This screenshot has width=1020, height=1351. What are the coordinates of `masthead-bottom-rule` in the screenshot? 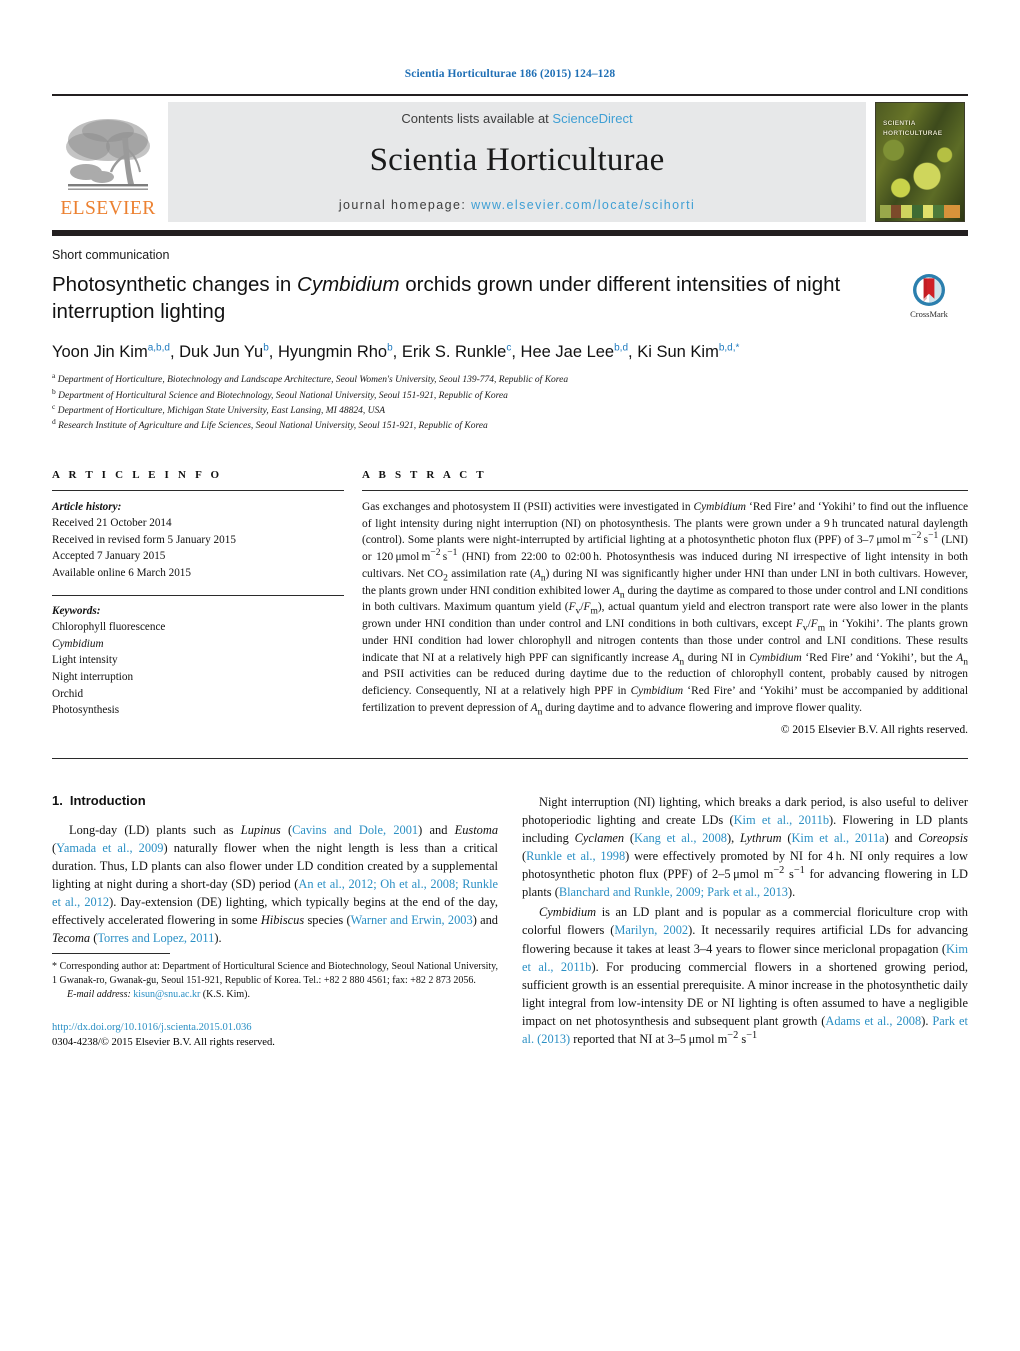 It's located at (510, 233).